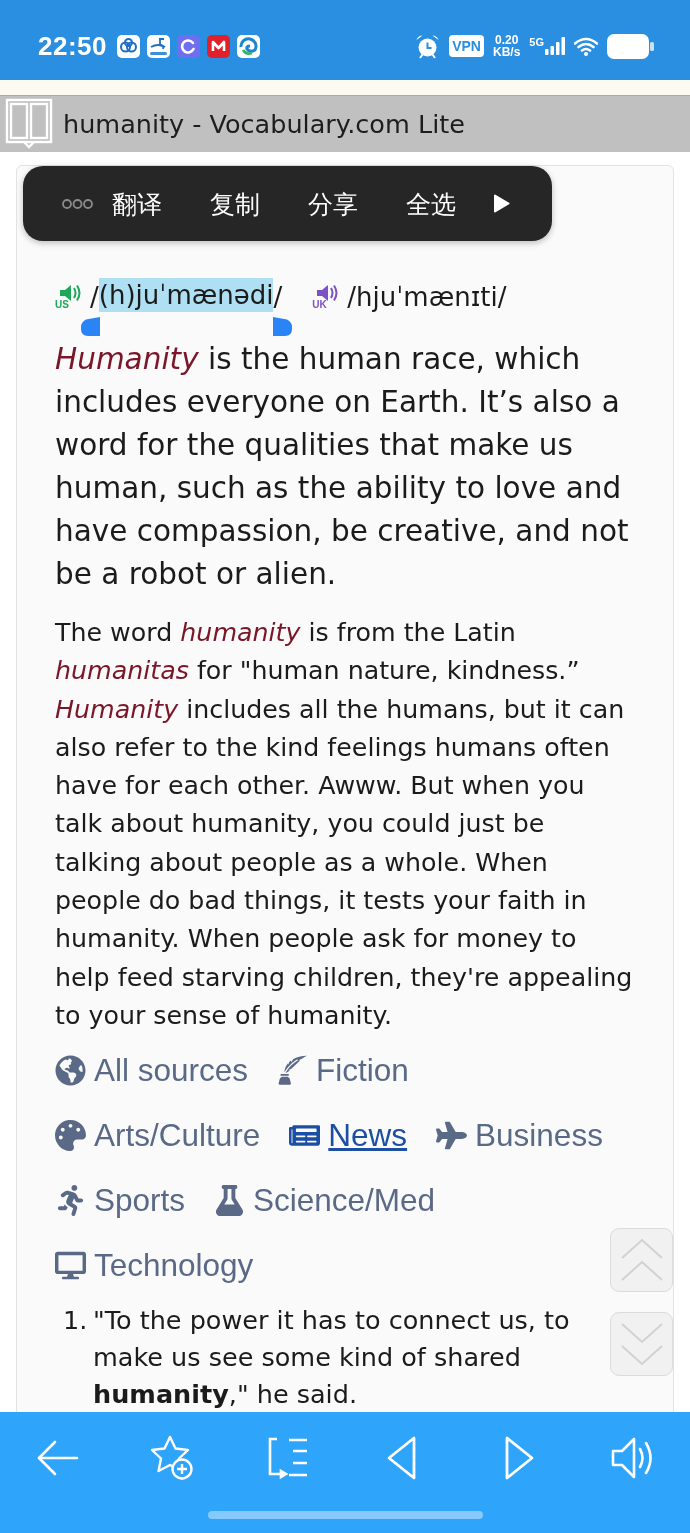 Image resolution: width=690 pixels, height=1533 pixels. What do you see at coordinates (235, 203) in the screenshot?
I see `selection-menu-item: 复制` at bounding box center [235, 203].